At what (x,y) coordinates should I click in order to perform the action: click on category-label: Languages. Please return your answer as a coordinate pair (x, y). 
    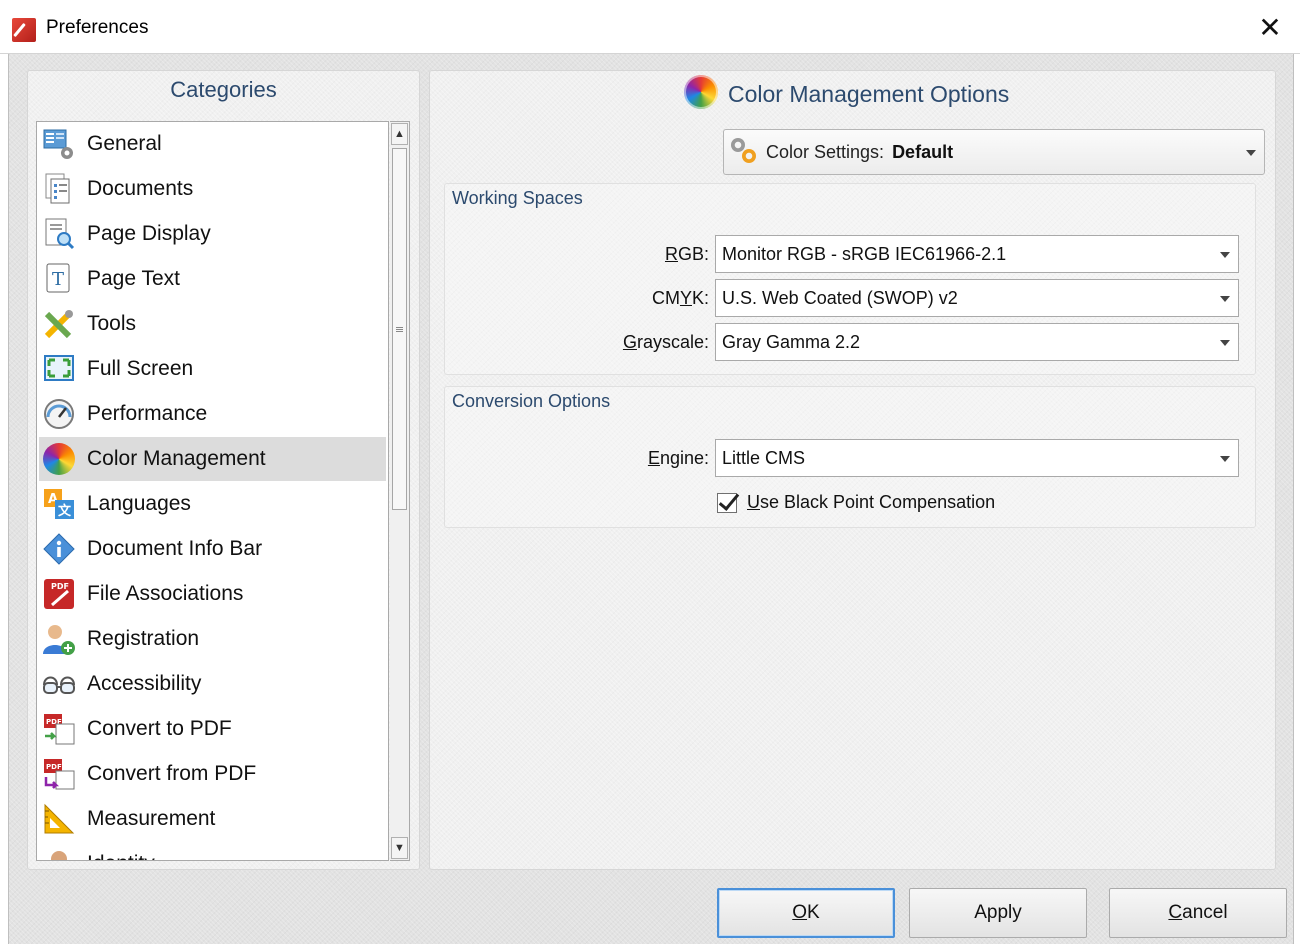
    Looking at the image, I should click on (139, 503).